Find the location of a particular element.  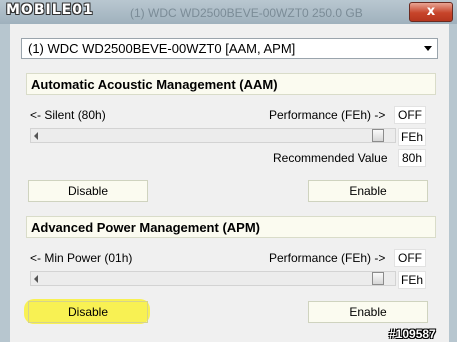

aam-title: Automatic Acoustic Management (AAM) is located at coordinates (154, 84).